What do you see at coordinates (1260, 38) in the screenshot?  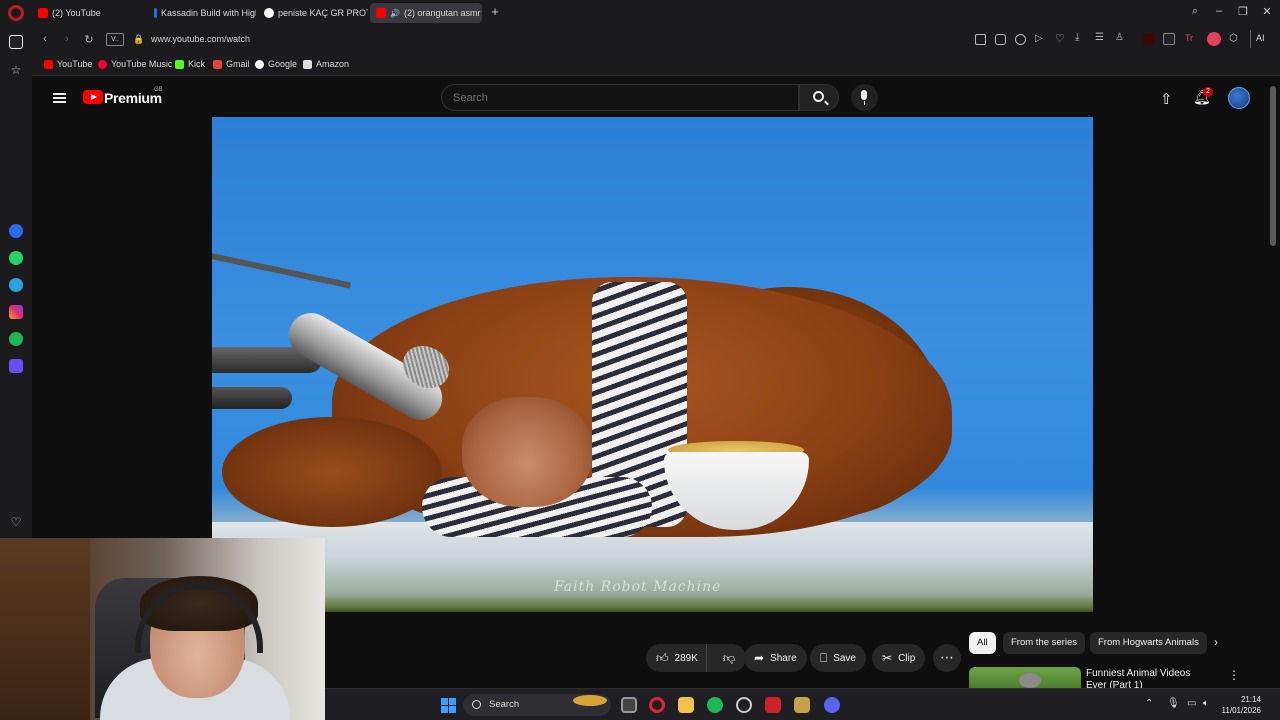 I see `ai-button: AI` at bounding box center [1260, 38].